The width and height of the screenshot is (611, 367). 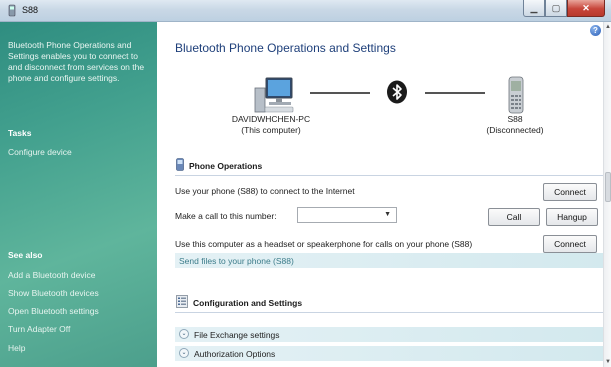 I want to click on internet-connect-button: Connect, so click(x=570, y=192).